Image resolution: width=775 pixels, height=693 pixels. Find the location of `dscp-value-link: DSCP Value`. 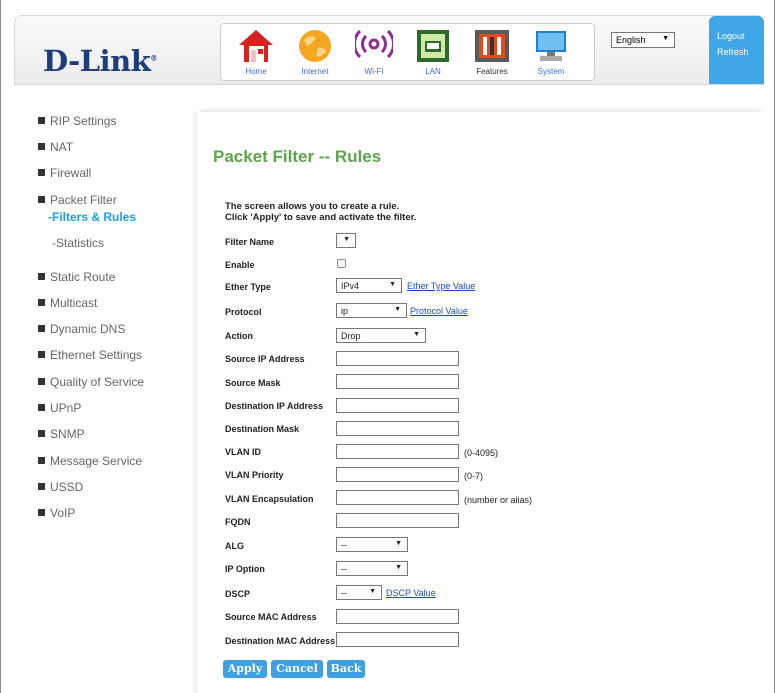

dscp-value-link: DSCP Value is located at coordinates (411, 593).